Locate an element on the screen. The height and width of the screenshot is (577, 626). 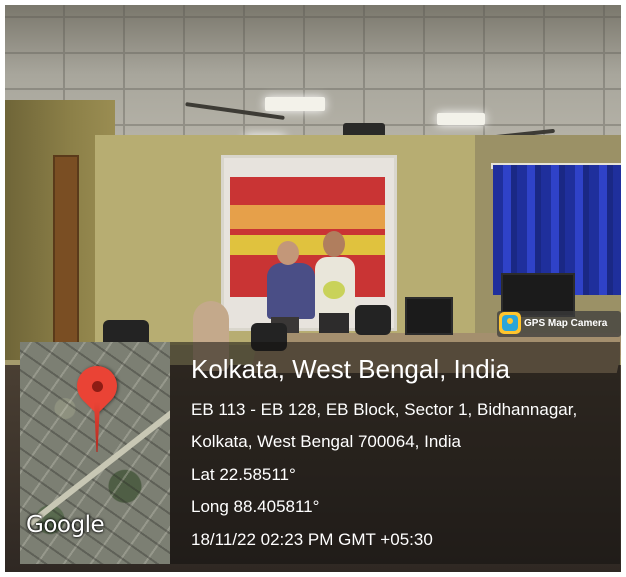
map-pin-center is located at coordinates (97, 386).